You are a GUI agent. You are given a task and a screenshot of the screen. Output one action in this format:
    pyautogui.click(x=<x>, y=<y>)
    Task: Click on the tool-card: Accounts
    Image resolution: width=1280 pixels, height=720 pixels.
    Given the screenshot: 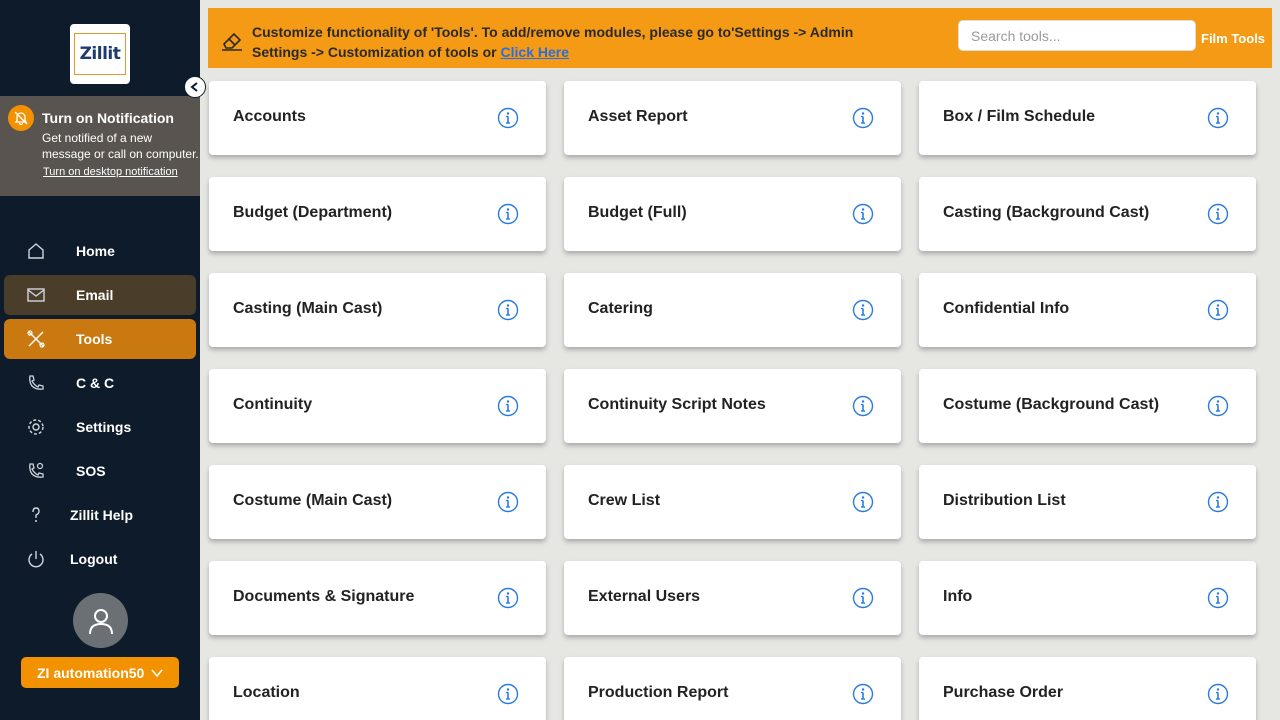 What is the action you would take?
    pyautogui.click(x=377, y=118)
    